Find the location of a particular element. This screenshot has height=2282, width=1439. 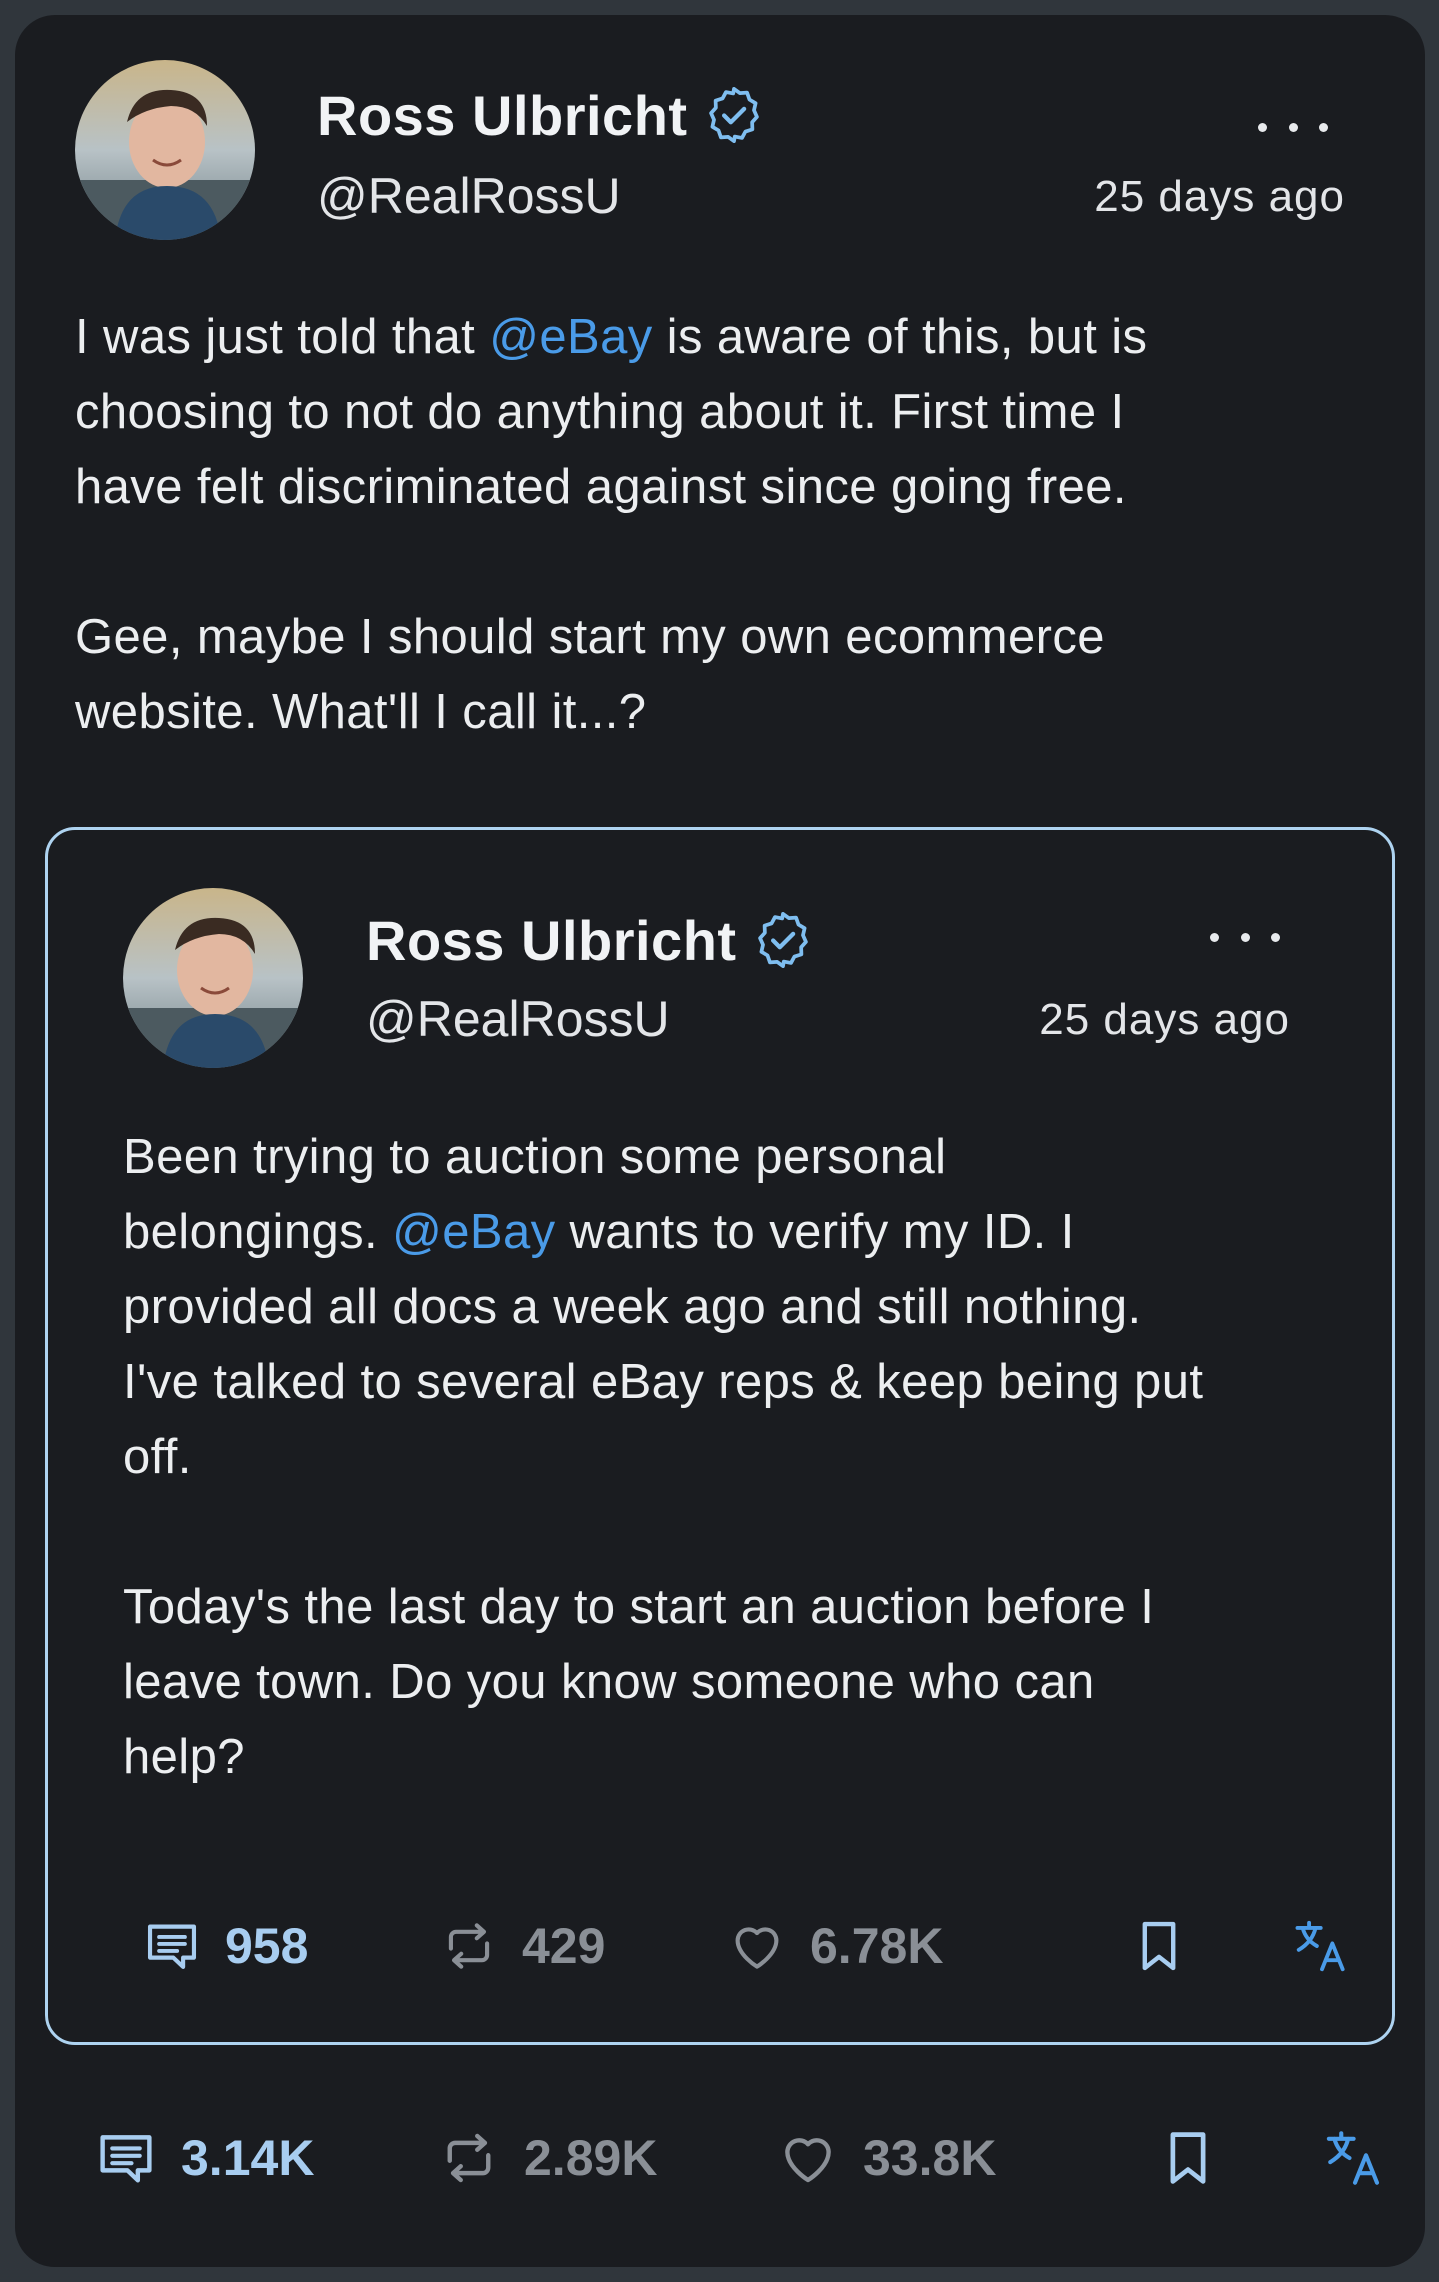

post-time: 25 days ago is located at coordinates (1219, 196).